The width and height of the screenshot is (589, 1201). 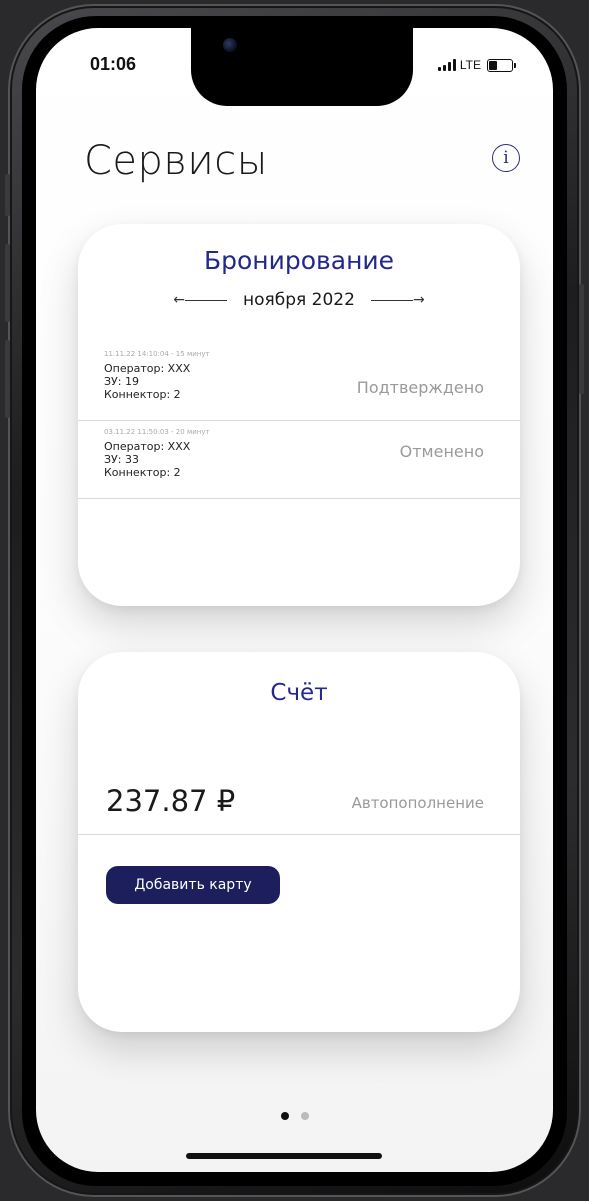 I want to click on booking-meta: 03.11.22 11:50:03 - 20 минут, so click(x=157, y=432).